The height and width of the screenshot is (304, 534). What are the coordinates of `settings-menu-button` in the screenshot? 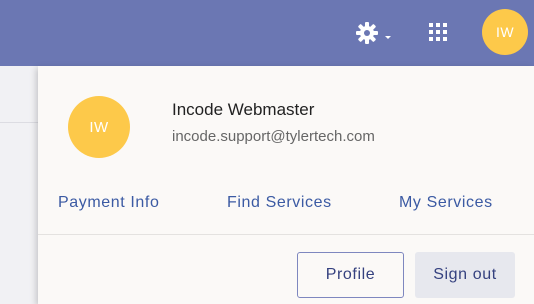 It's located at (375, 33).